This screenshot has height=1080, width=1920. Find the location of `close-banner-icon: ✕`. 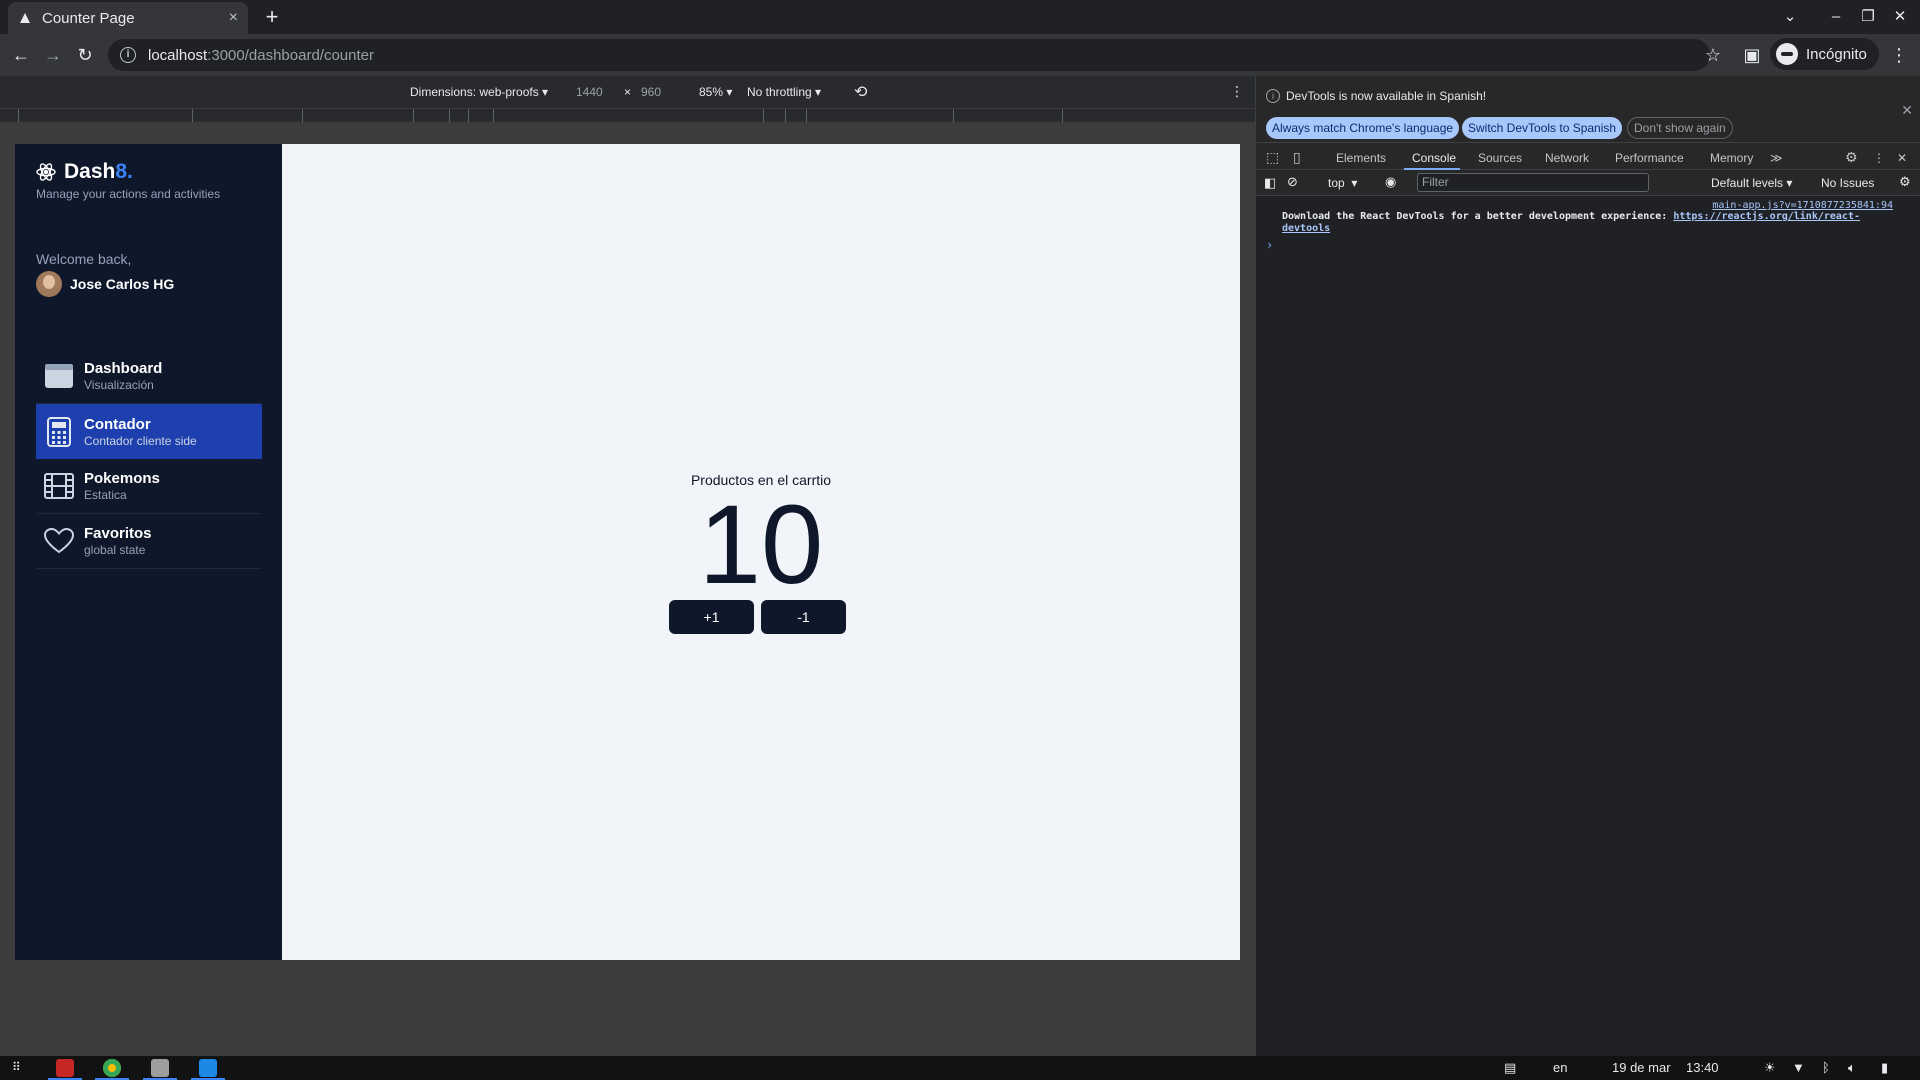

close-banner-icon: ✕ is located at coordinates (1907, 110).